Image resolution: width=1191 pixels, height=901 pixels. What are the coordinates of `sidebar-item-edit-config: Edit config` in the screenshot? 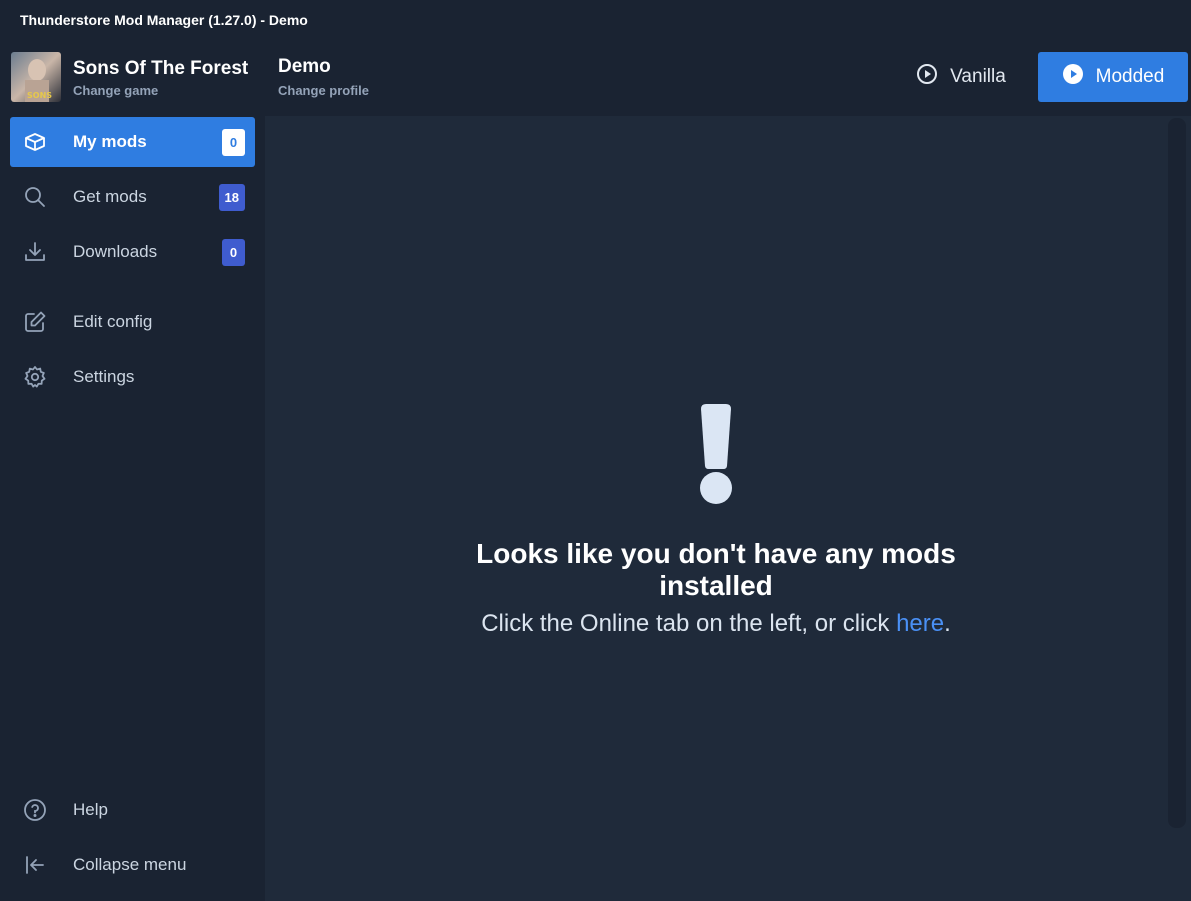 It's located at (132, 322).